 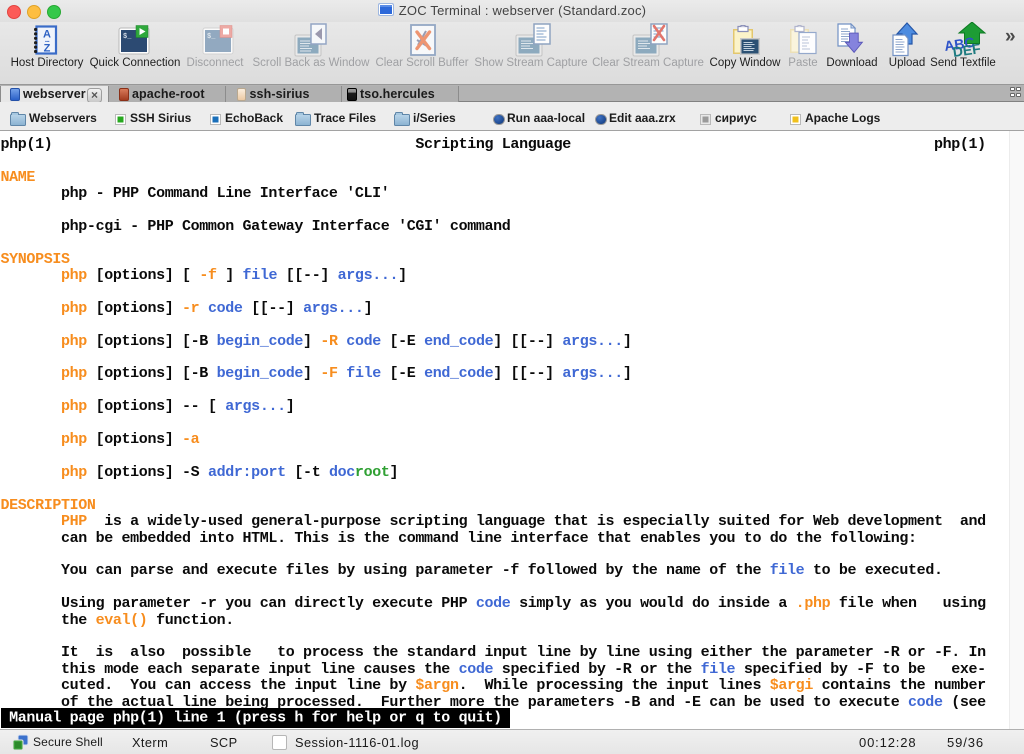 What do you see at coordinates (47, 49) in the screenshot?
I see `svg-text: Z` at bounding box center [47, 49].